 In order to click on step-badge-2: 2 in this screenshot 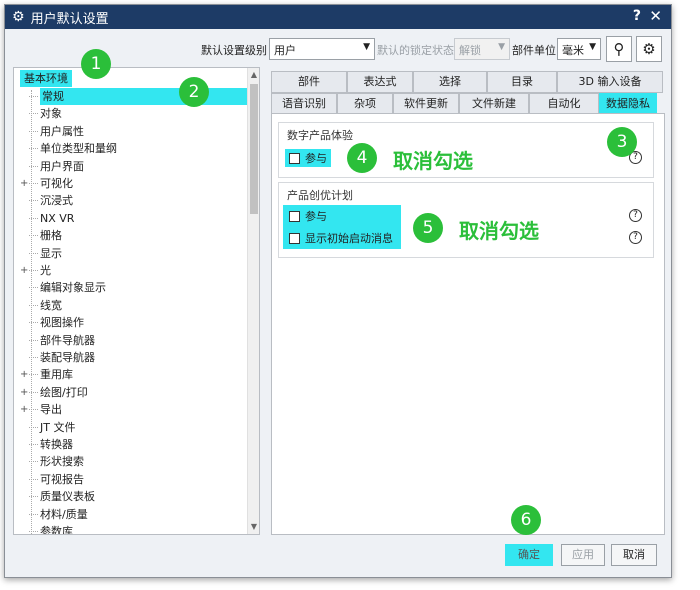, I will do `click(194, 92)`.